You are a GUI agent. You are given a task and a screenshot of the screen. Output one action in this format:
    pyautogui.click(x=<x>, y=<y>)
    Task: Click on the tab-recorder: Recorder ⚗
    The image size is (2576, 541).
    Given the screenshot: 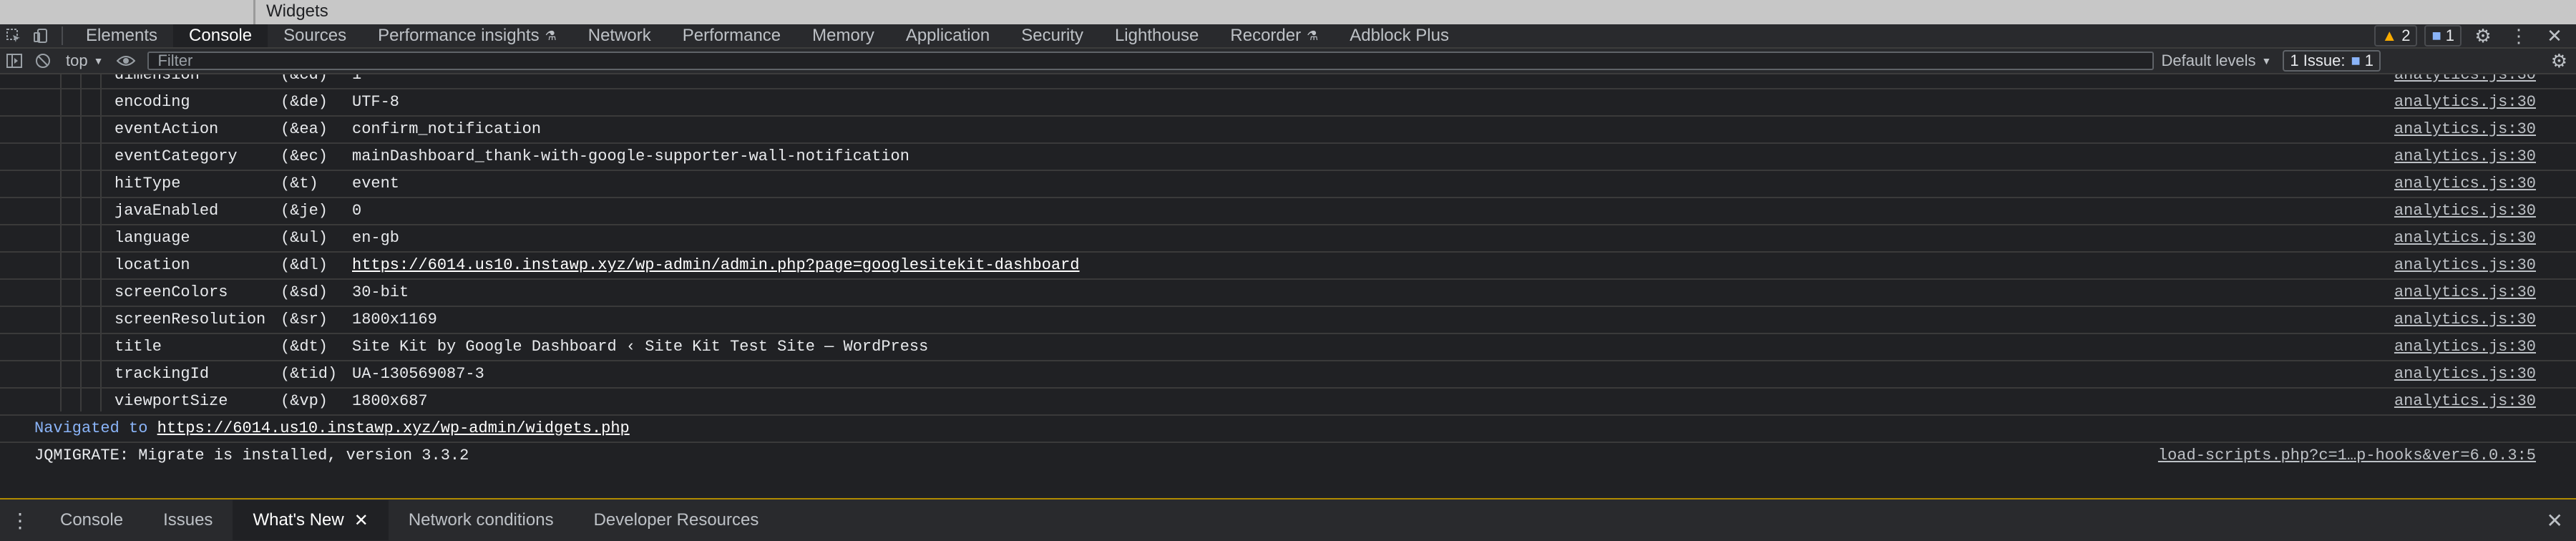 What is the action you would take?
    pyautogui.click(x=1274, y=35)
    